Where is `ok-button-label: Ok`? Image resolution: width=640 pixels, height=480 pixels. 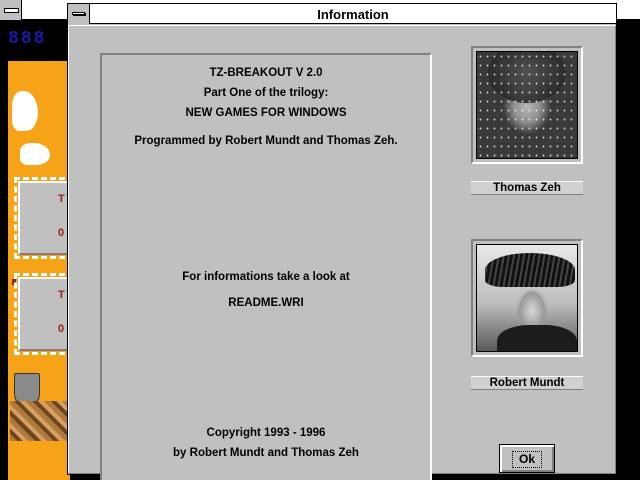
ok-button-label: Ok is located at coordinates (526, 459).